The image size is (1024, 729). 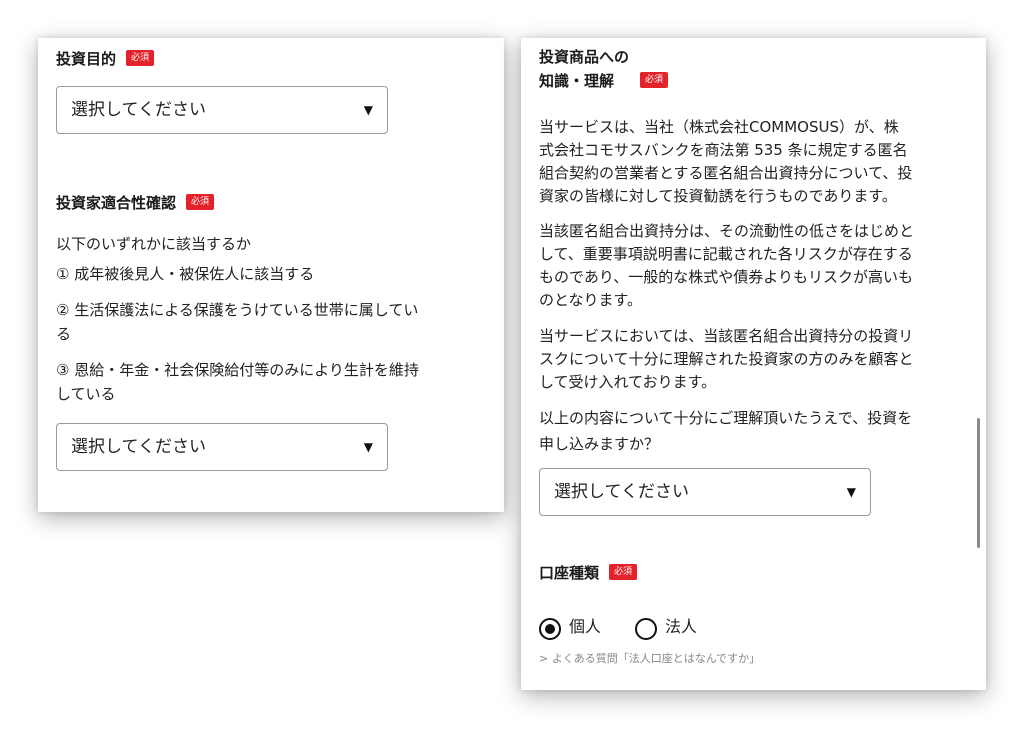 I want to click on suitability-question: 以下のいずれかに該当するか, so click(x=154, y=244).